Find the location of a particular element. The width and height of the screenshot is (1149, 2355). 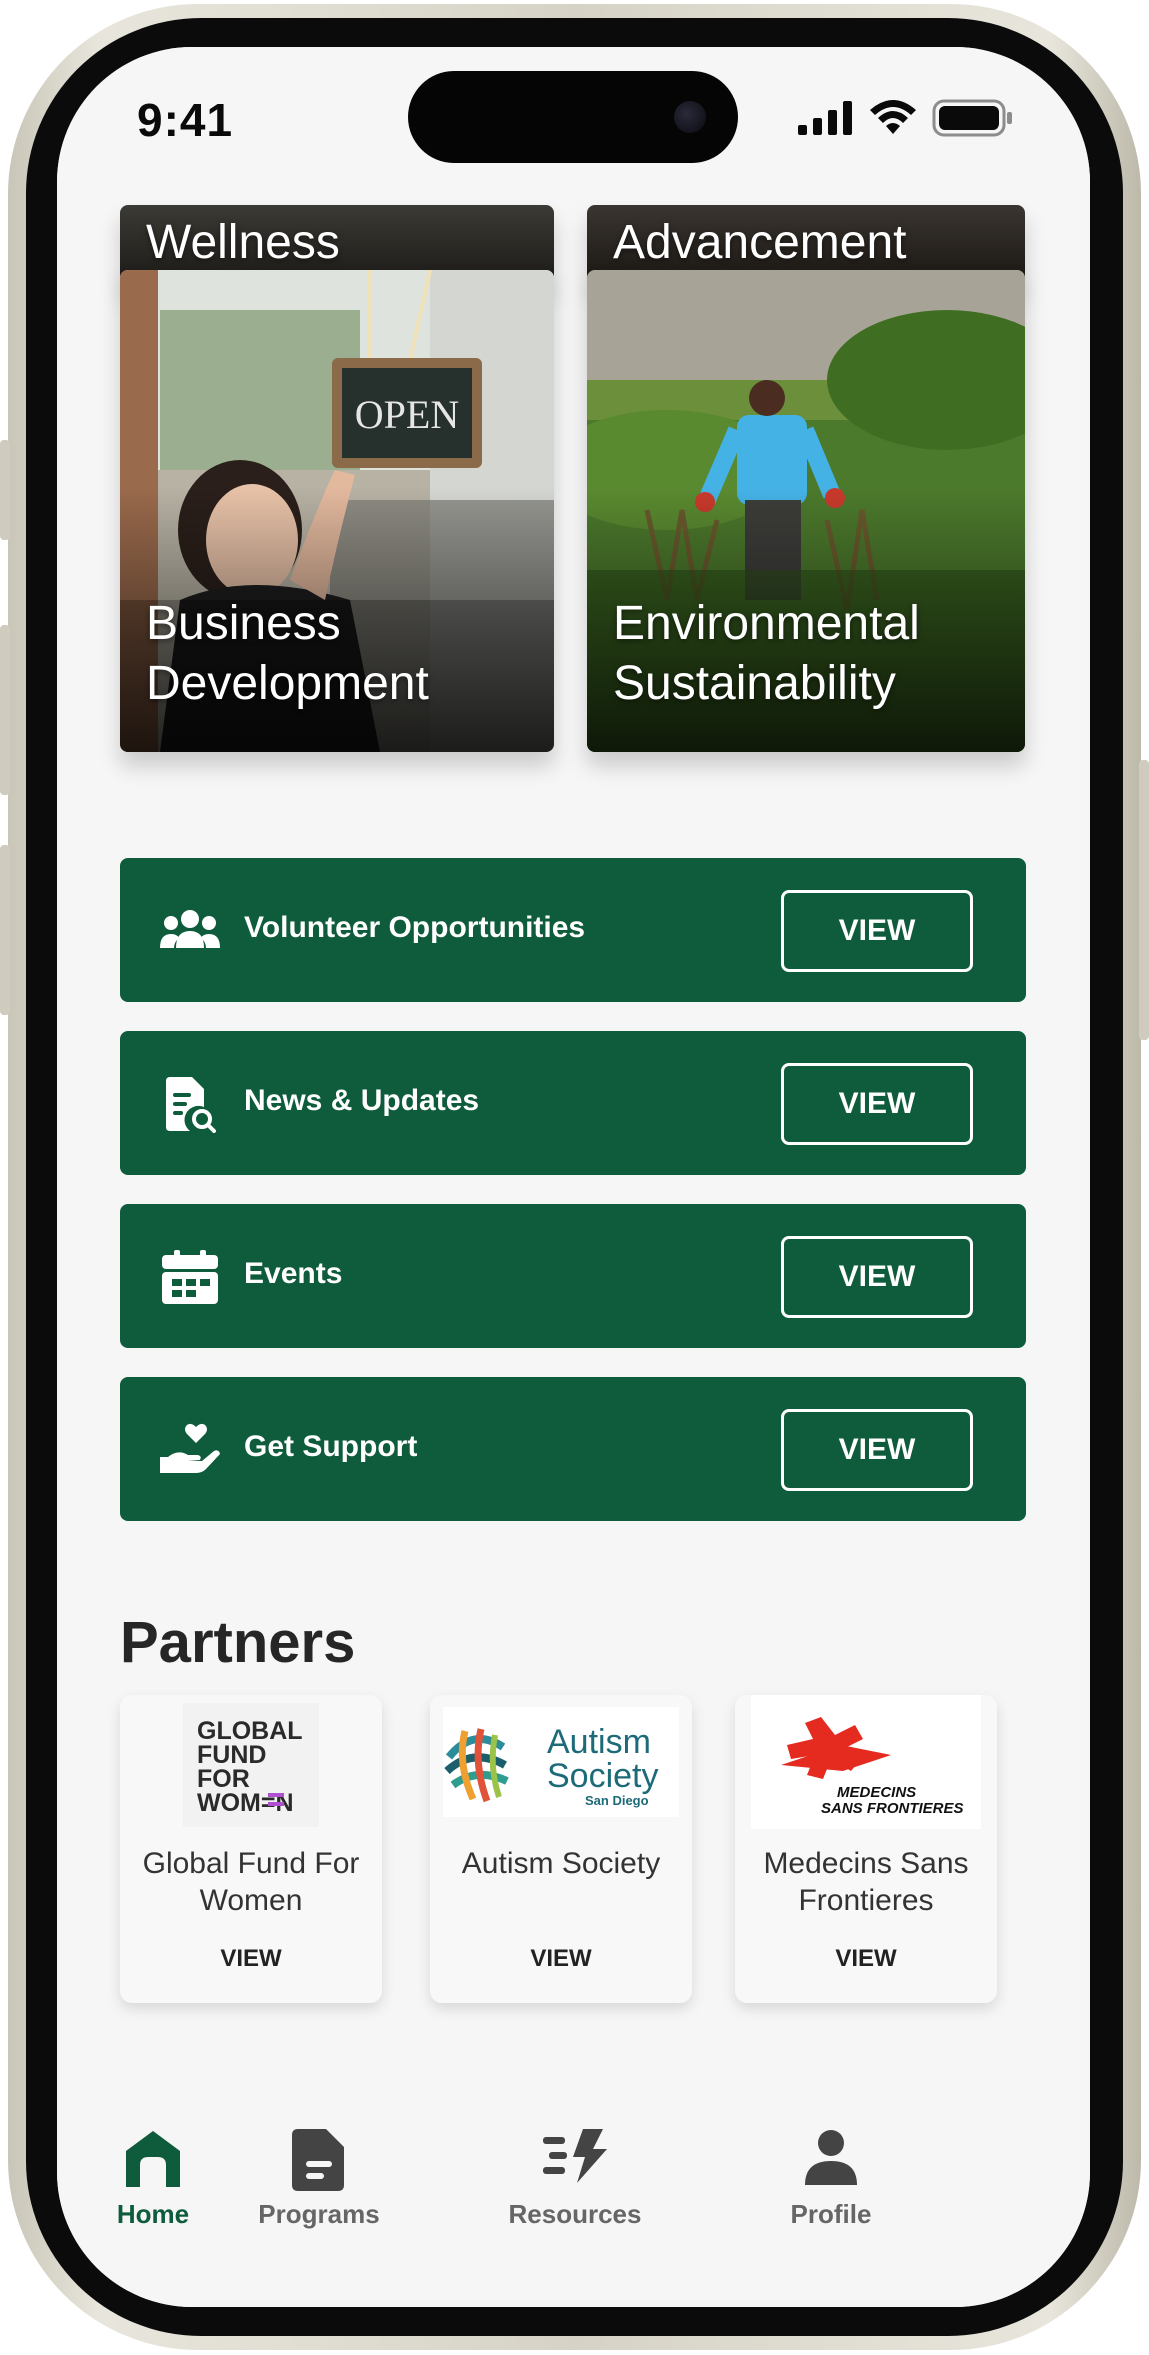

battery-icon is located at coordinates (972, 118).